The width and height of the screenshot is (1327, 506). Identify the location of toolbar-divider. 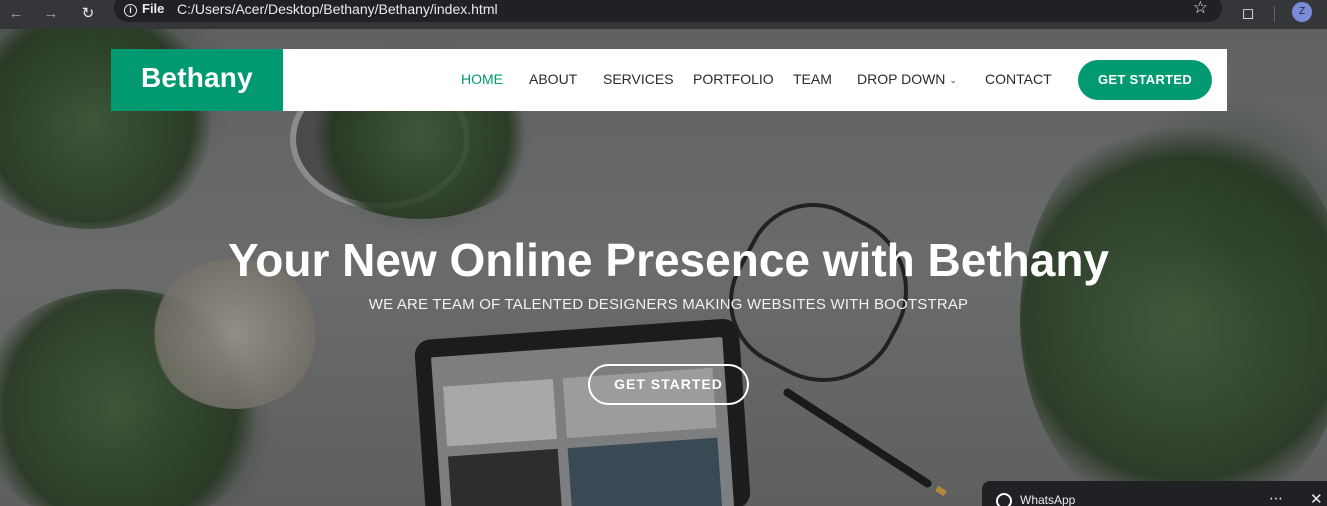
(1274, 14).